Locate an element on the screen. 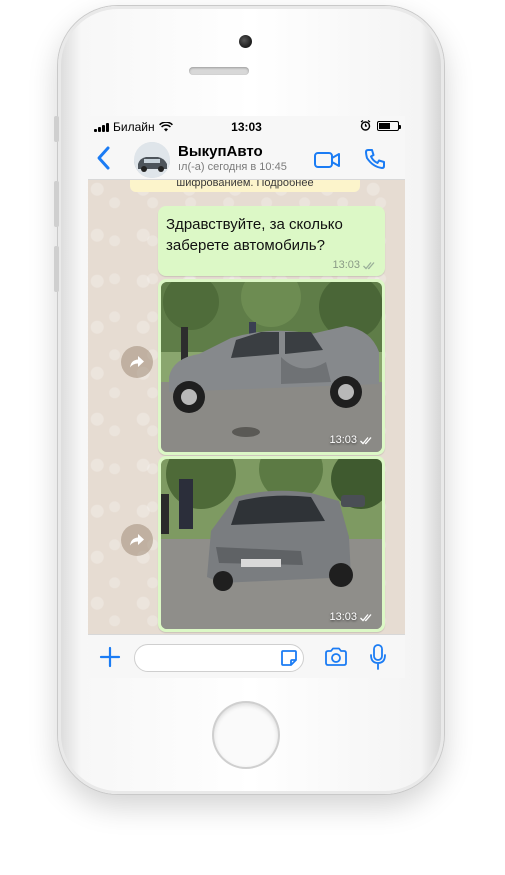 Image resolution: width=505 pixels, height=875 pixels. damaged-car-front-image is located at coordinates (271, 544).